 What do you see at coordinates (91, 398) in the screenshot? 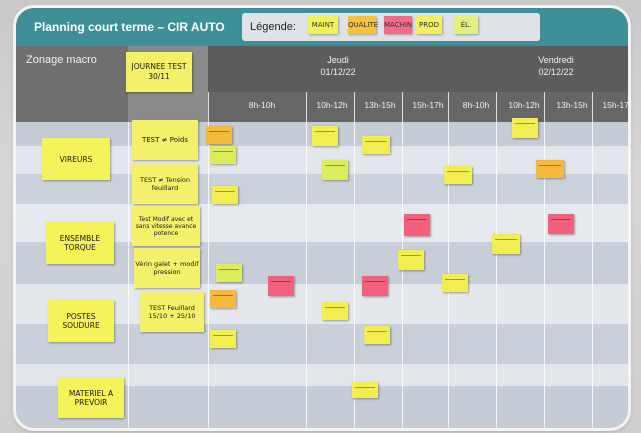
I see `zone-note-materiel: MATERIEL A PREVOIR` at bounding box center [91, 398].